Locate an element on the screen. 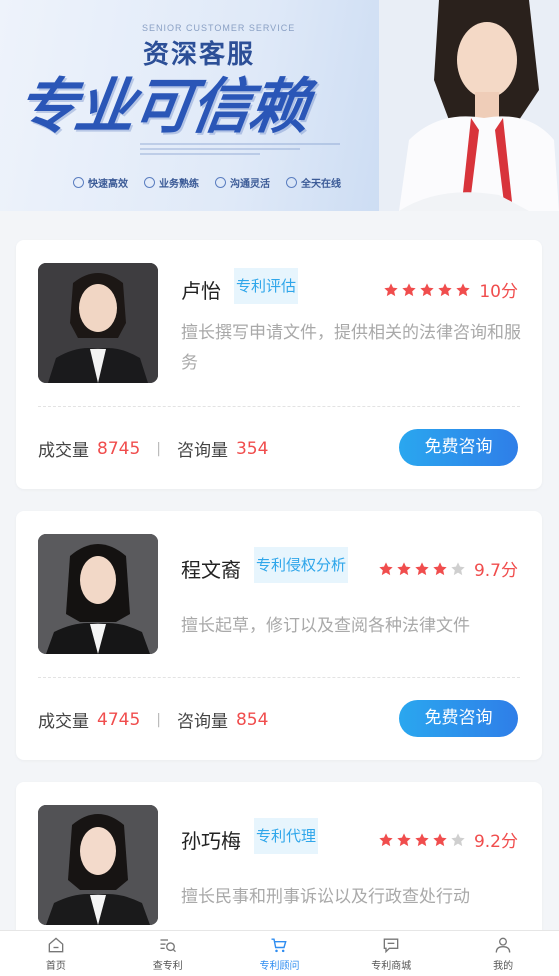  tab-label: 专利顾问 is located at coordinates (279, 966).